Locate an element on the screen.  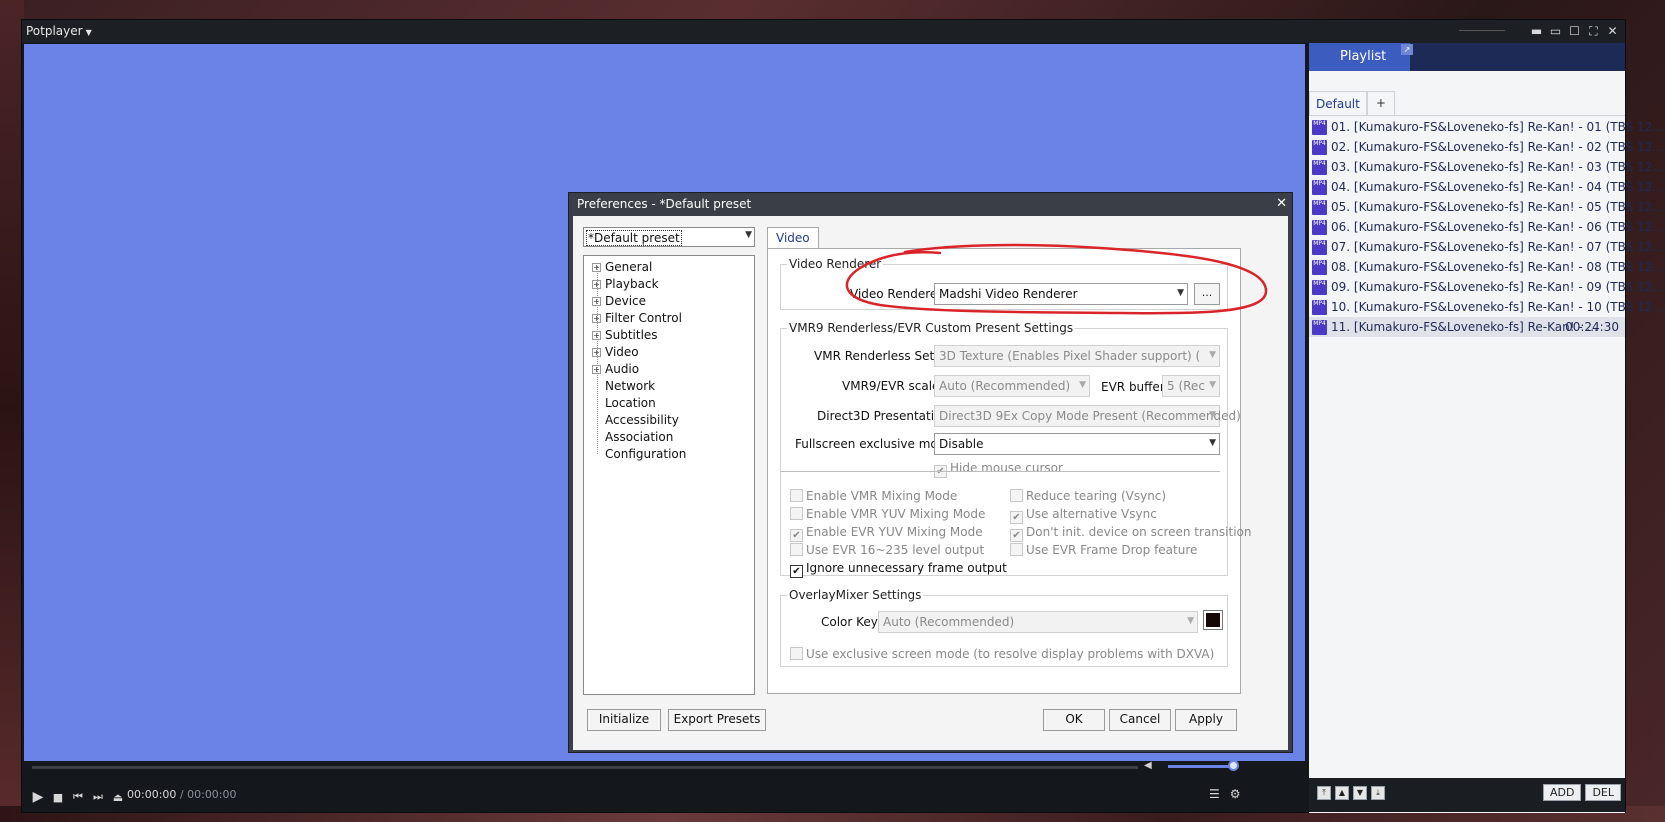
tab-divider is located at coordinates (1467, 115).